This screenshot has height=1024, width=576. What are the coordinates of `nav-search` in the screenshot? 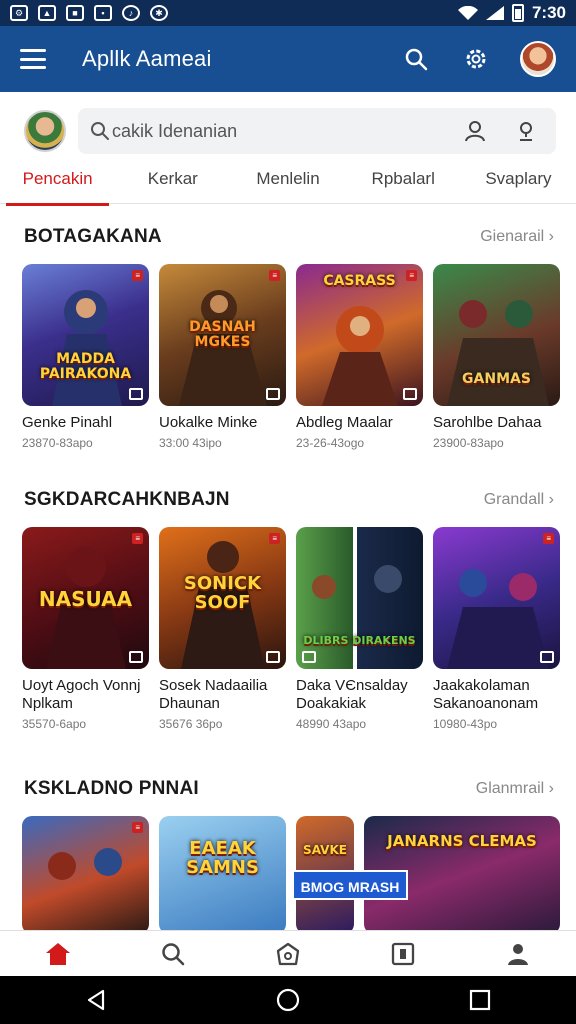 It's located at (173, 954).